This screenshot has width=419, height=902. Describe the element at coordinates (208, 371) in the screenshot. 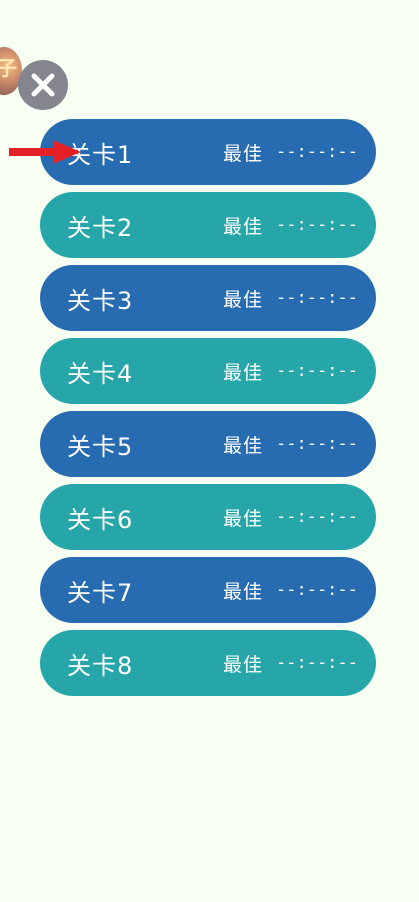

I see `level-item-4: 关卡4 最佳 --:--:--` at that location.